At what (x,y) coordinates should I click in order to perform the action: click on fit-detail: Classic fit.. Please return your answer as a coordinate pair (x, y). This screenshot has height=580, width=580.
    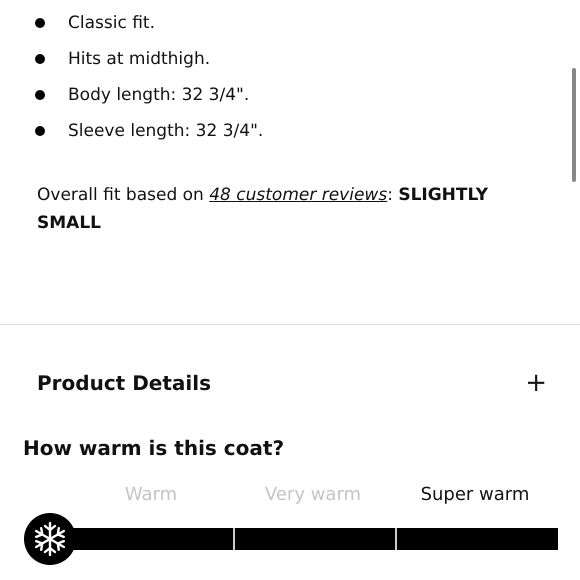
    Looking at the image, I should click on (111, 23).